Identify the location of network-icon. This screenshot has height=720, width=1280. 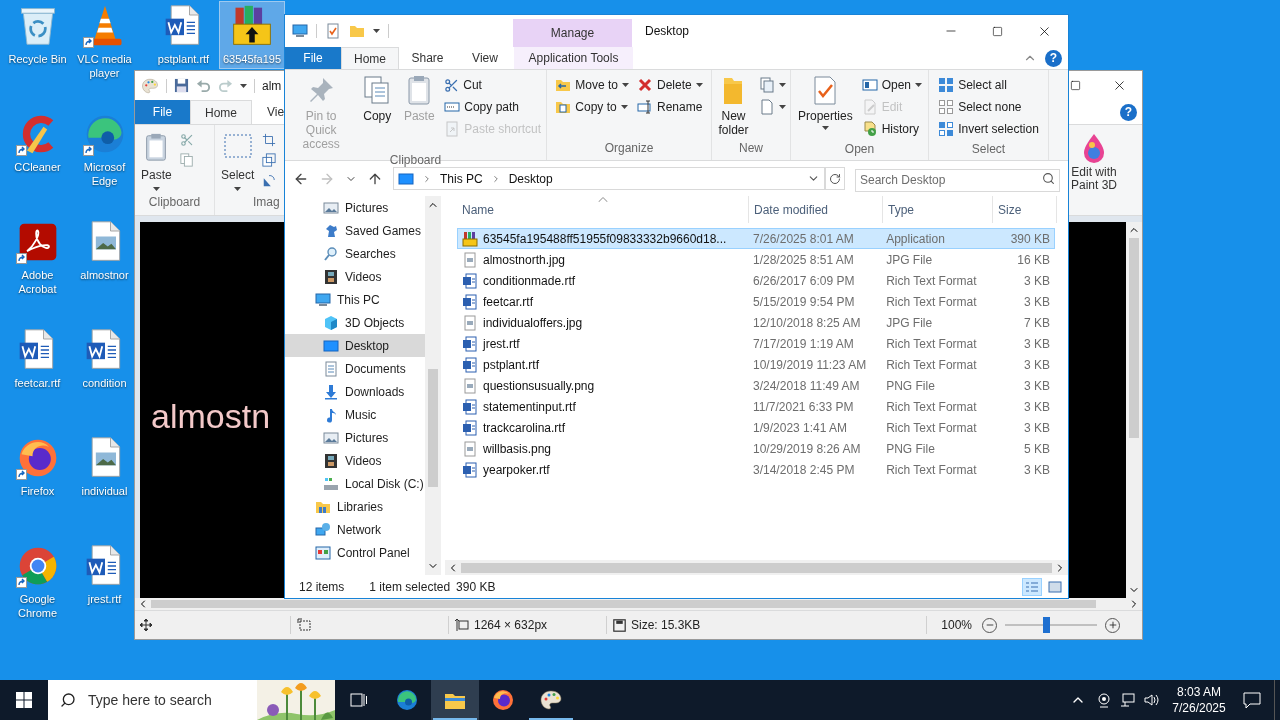
(323, 529).